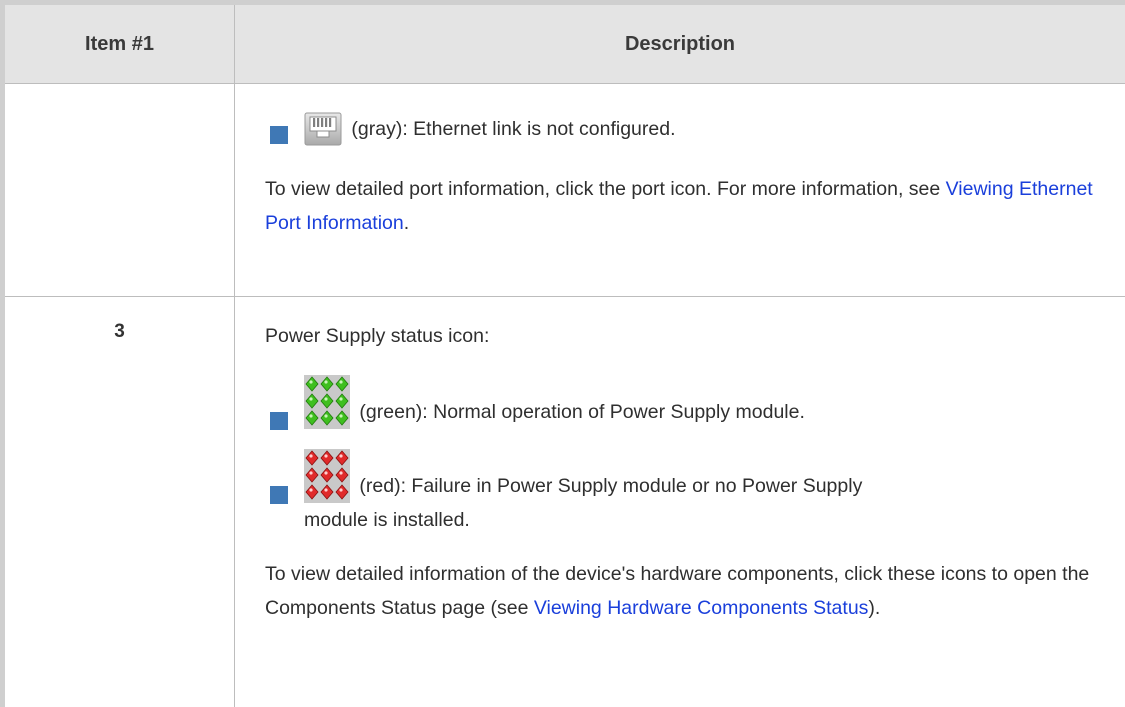  I want to click on gray-status-text: (gray): Ethernet link is not configured., so click(513, 129).